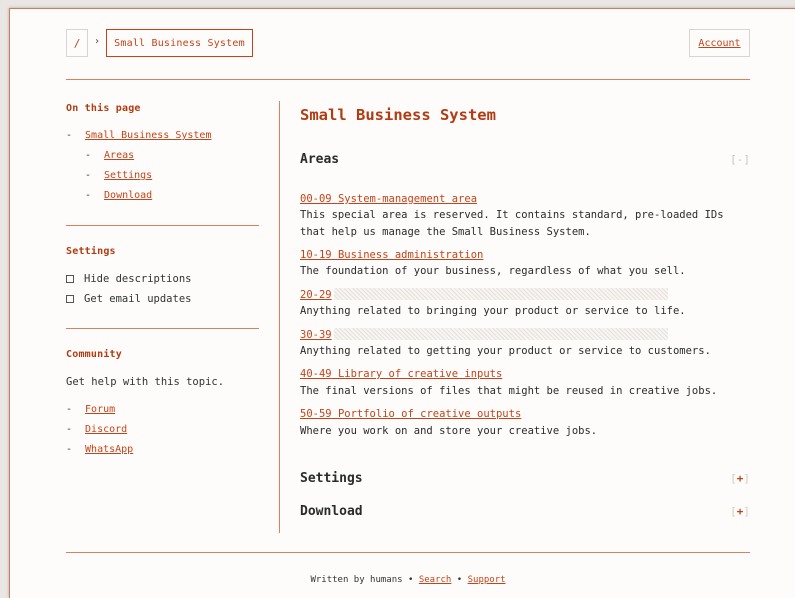  I want to click on area-link-00-09: 00-09 System-management area, so click(388, 199).